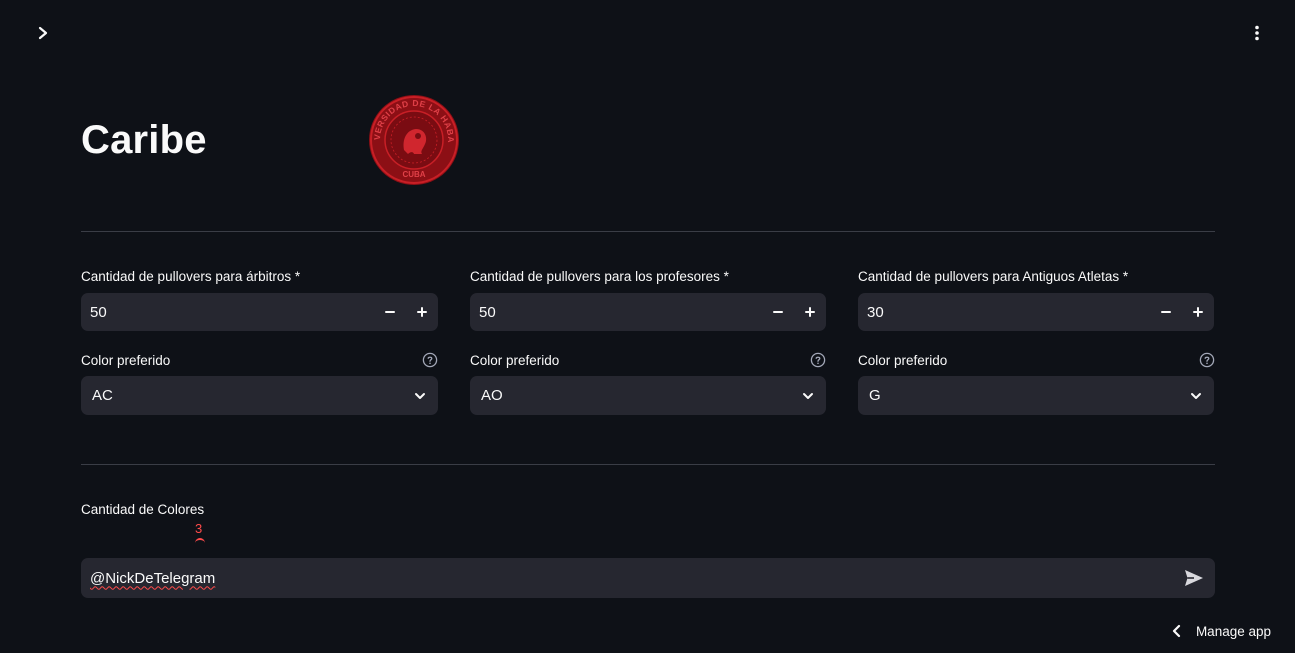  I want to click on manage-app-button: Manage app, so click(1221, 631).